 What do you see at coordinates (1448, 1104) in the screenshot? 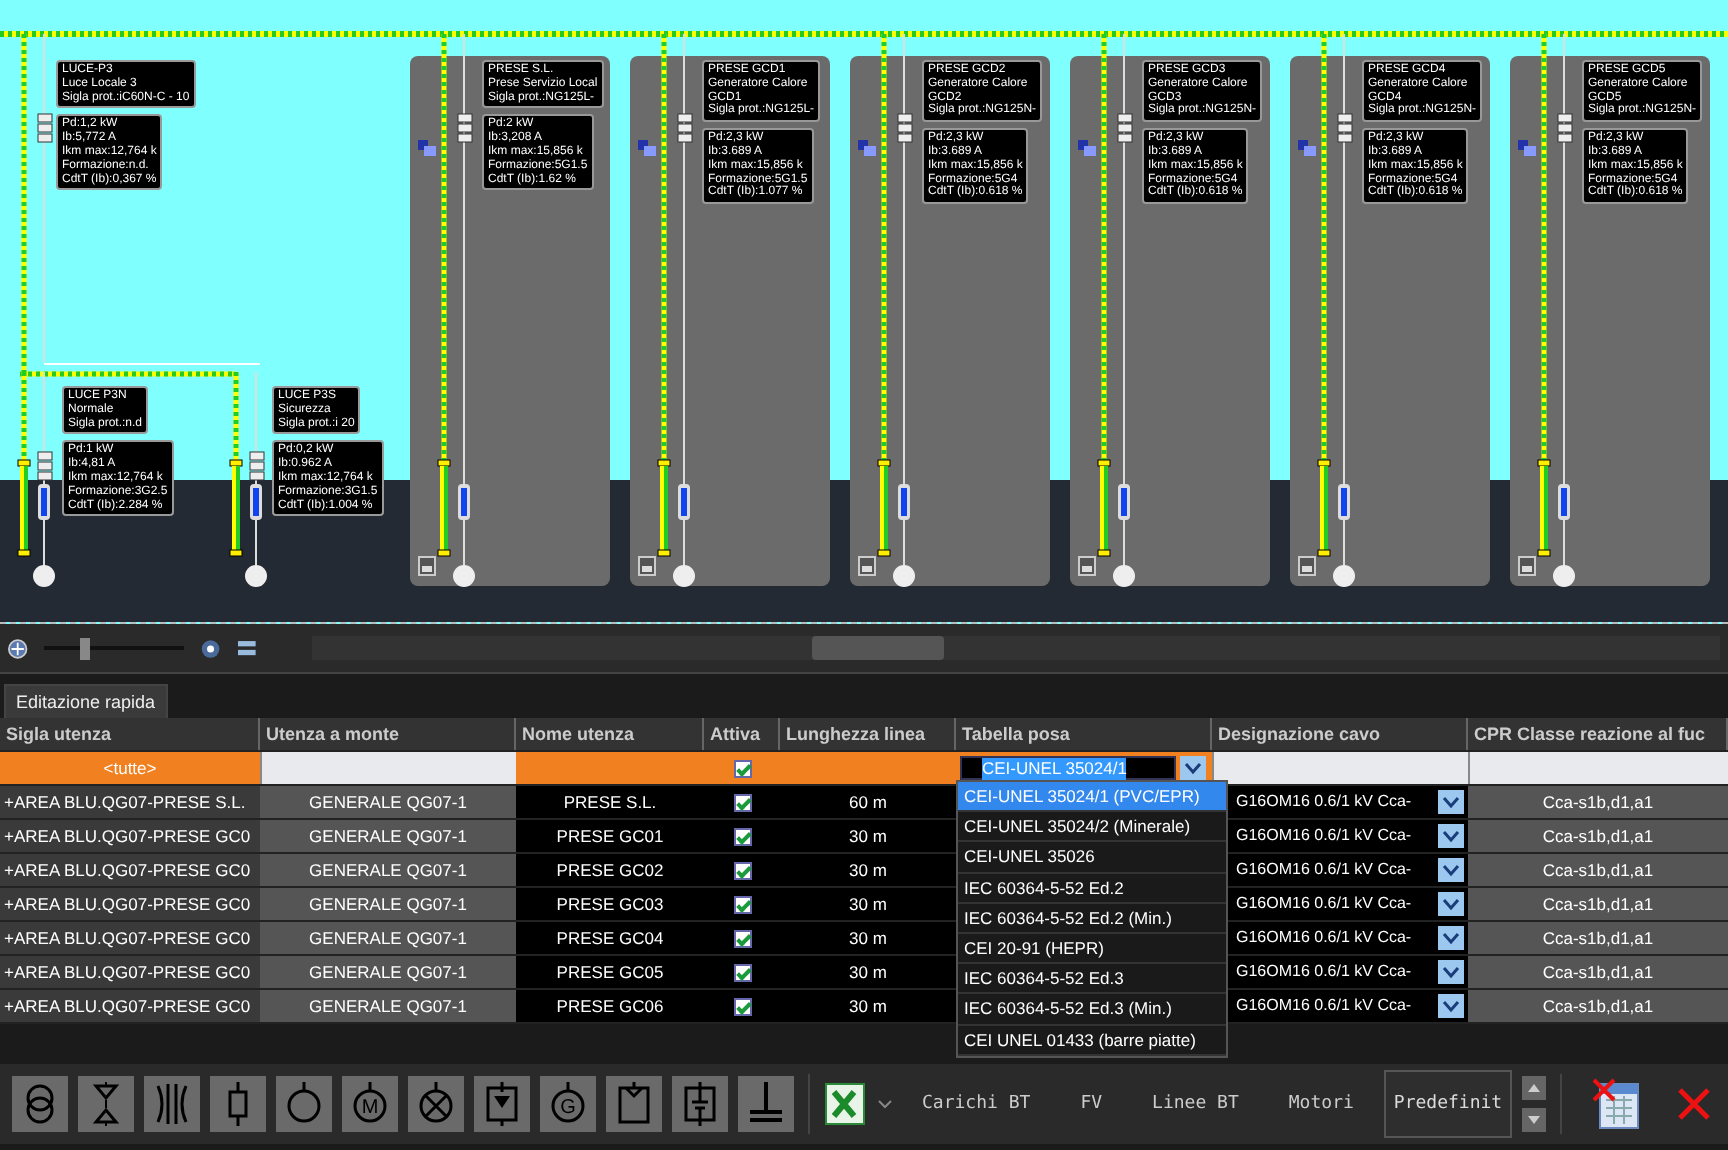
I see `preset-field: Predefinit` at bounding box center [1448, 1104].